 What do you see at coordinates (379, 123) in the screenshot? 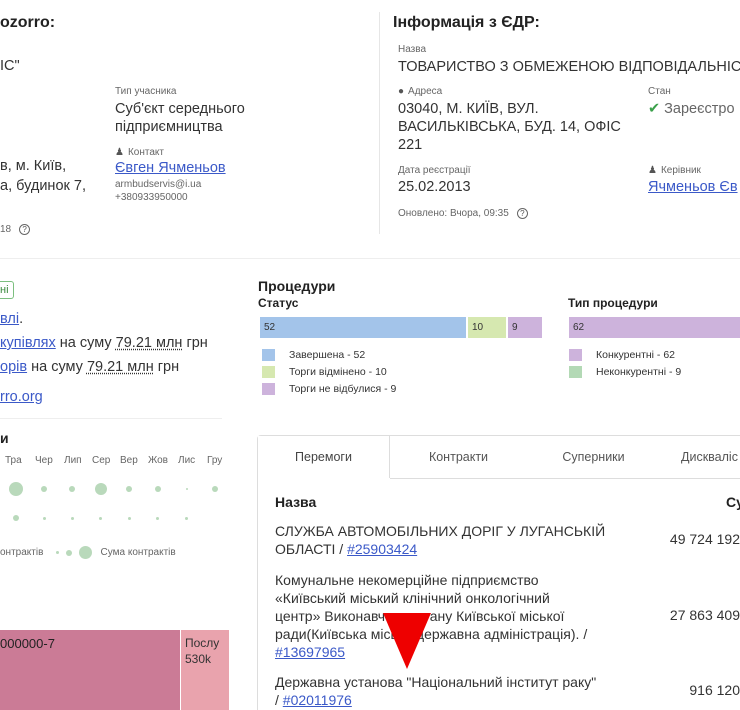
I see `header-divider` at bounding box center [379, 123].